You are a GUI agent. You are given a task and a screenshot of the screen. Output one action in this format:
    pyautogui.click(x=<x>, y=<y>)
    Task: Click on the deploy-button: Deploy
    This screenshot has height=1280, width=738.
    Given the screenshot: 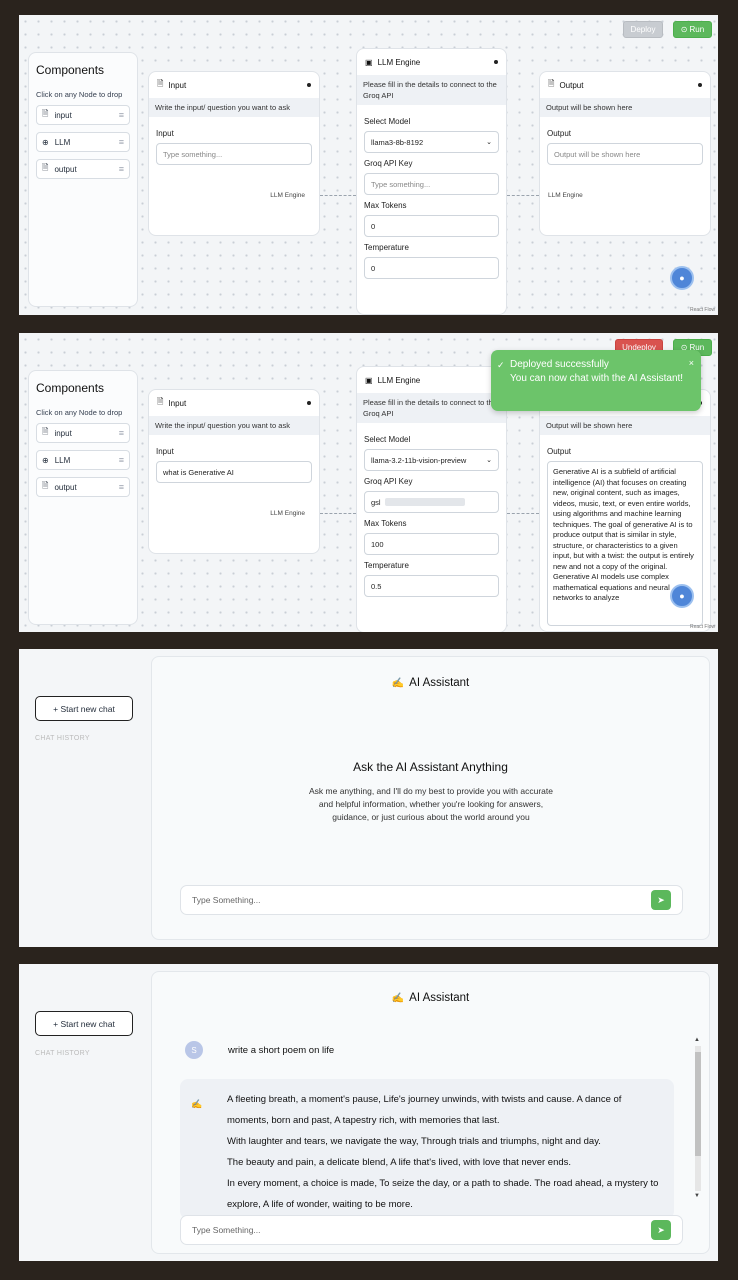 What is the action you would take?
    pyautogui.click(x=643, y=29)
    